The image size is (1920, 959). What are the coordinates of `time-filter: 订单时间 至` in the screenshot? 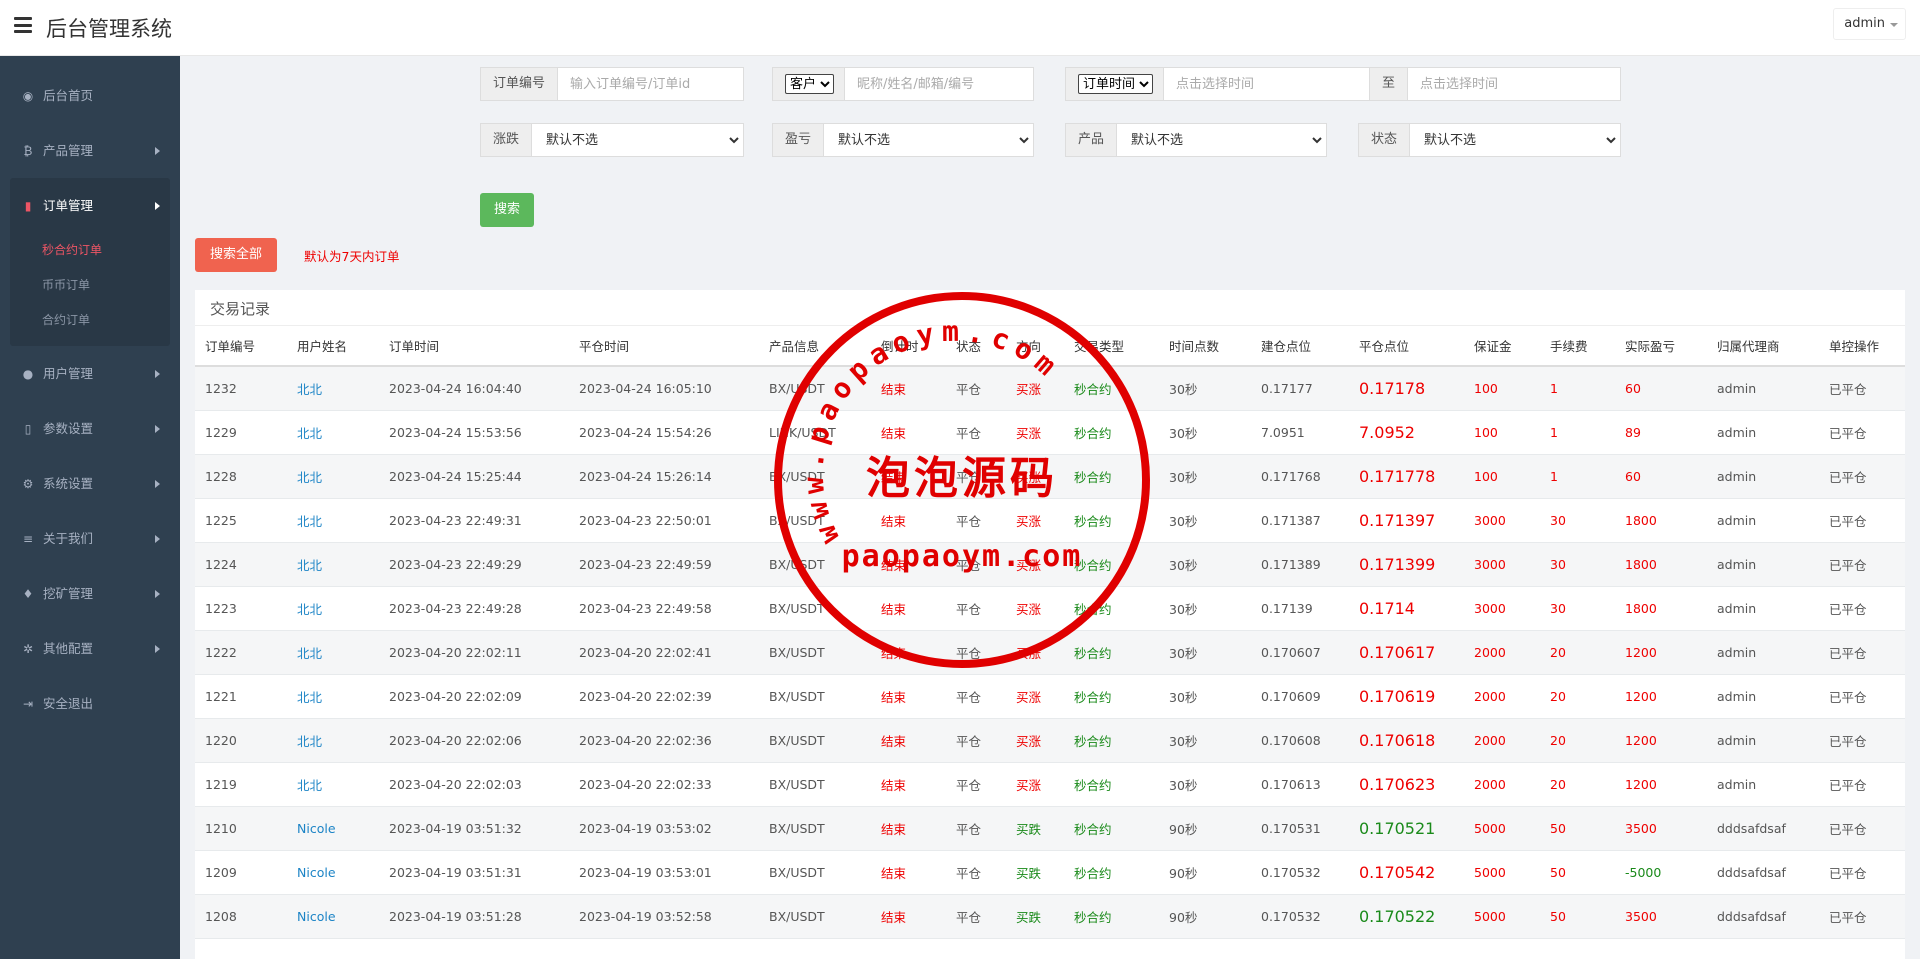 It's located at (1343, 84).